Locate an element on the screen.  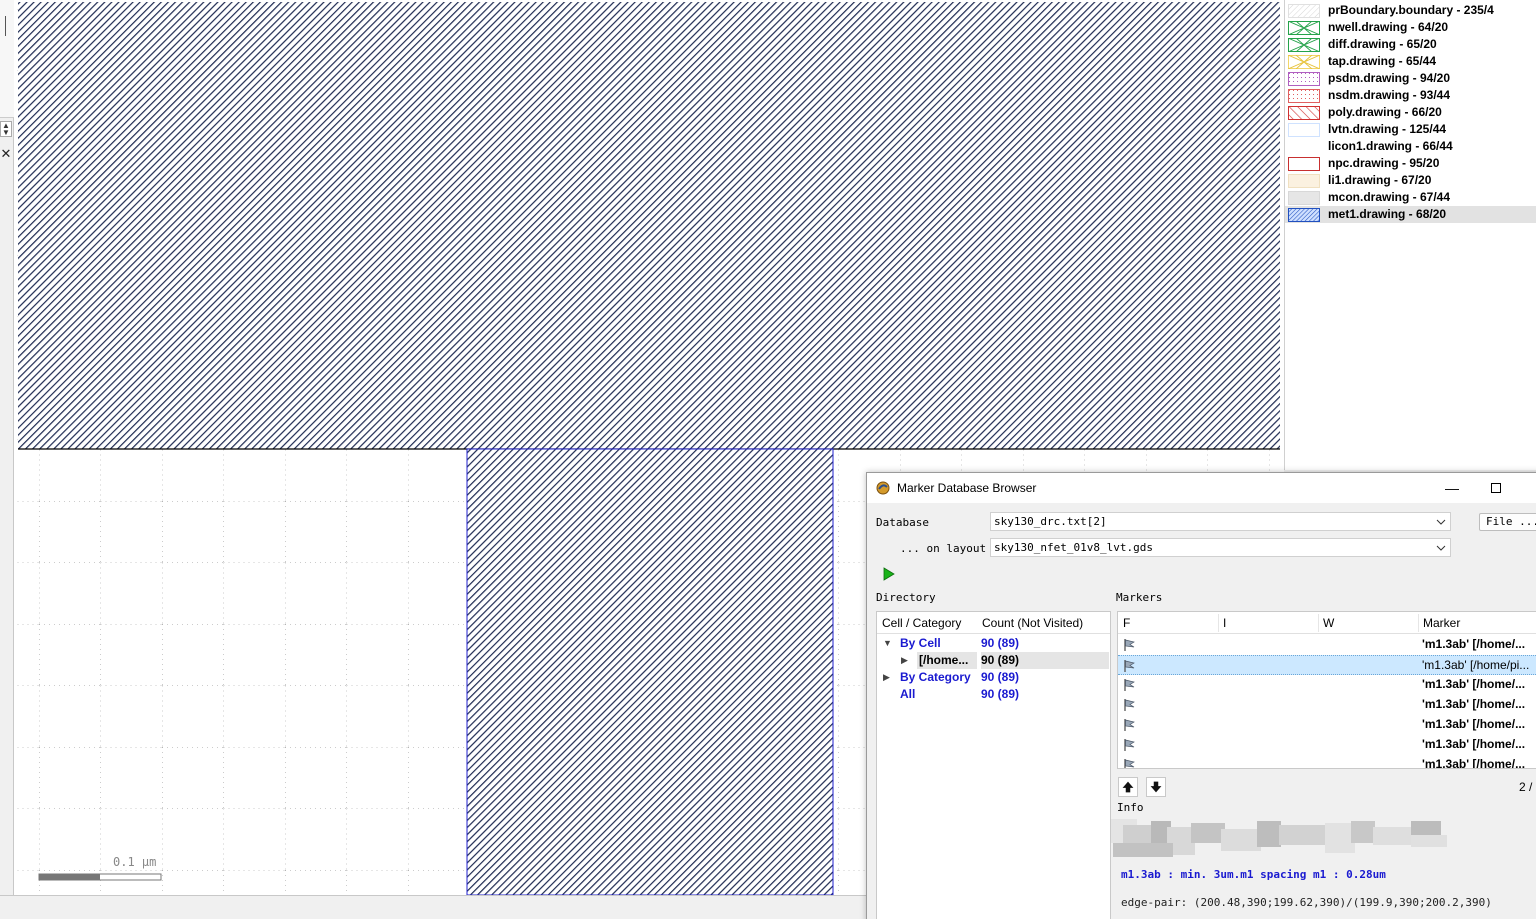
directory-item-name: By Cell is located at coordinates (920, 643).